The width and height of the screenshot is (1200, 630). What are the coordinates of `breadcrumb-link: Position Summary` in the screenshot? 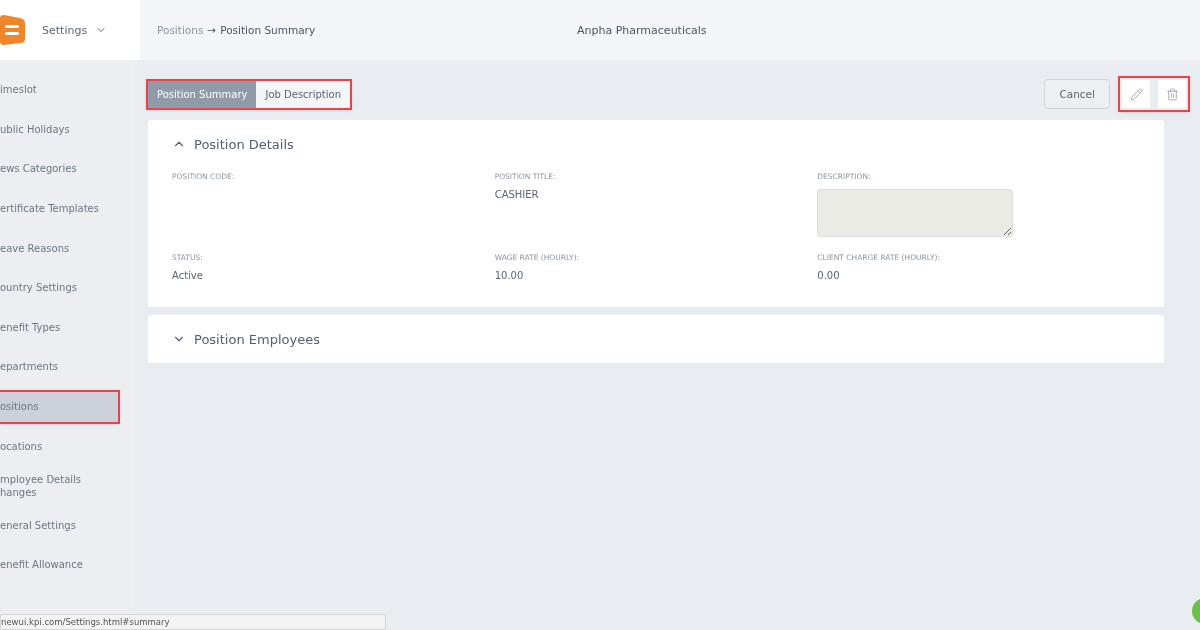 It's located at (268, 30).